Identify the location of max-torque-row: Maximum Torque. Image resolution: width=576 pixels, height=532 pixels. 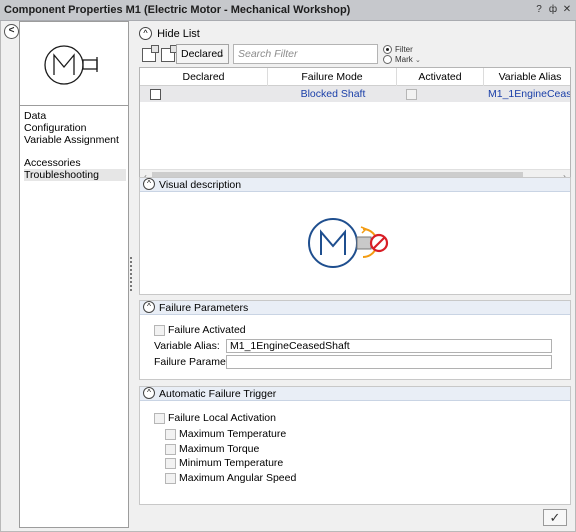
(212, 449).